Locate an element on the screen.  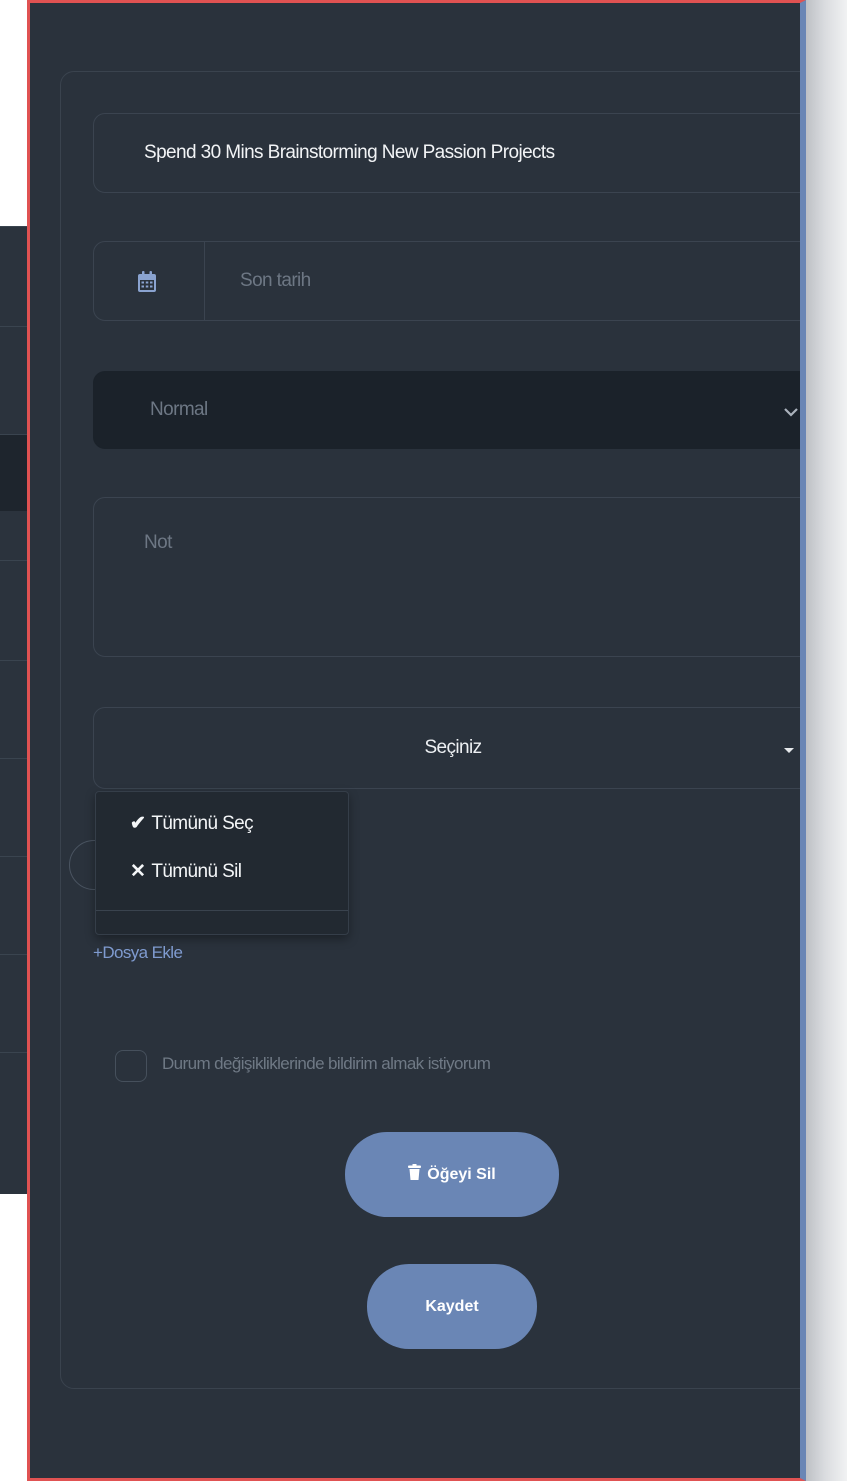
caret-down-icon is located at coordinates (789, 750).